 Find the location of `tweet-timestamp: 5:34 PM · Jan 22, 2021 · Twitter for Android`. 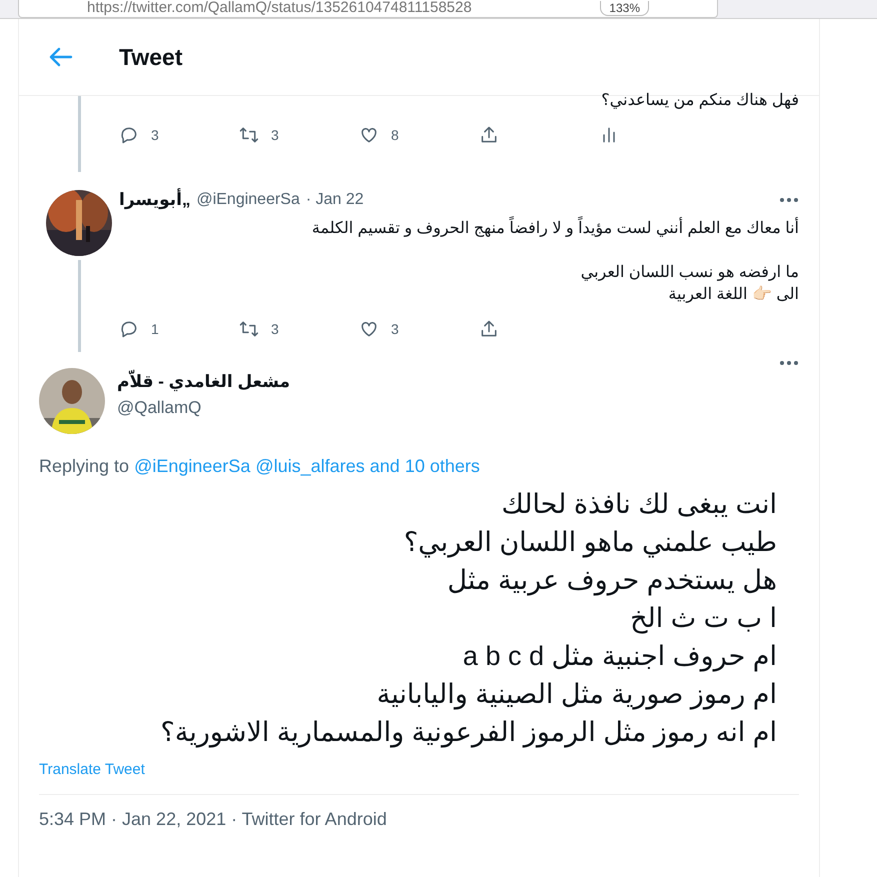

tweet-timestamp: 5:34 PM · Jan 22, 2021 · Twitter for Android is located at coordinates (213, 819).